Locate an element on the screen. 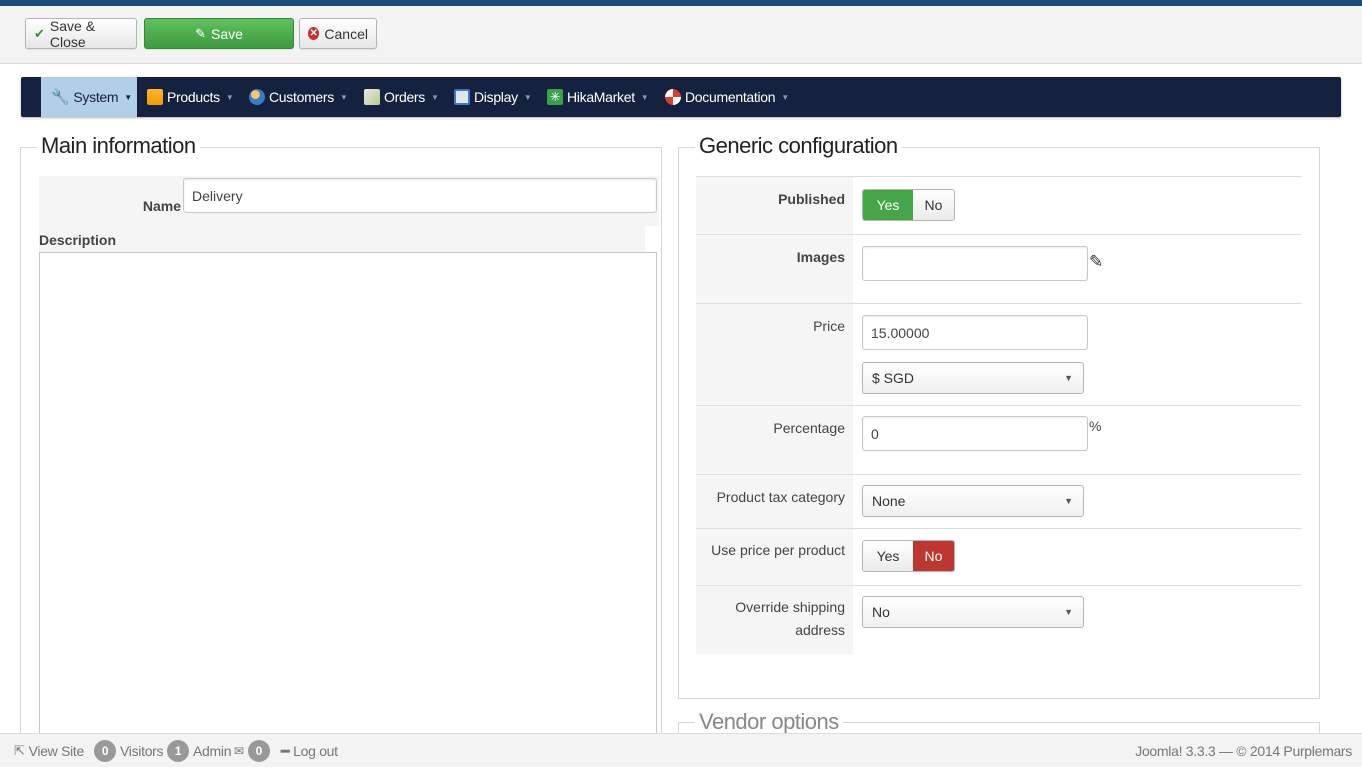 This screenshot has width=1362, height=768. images-input is located at coordinates (975, 263).